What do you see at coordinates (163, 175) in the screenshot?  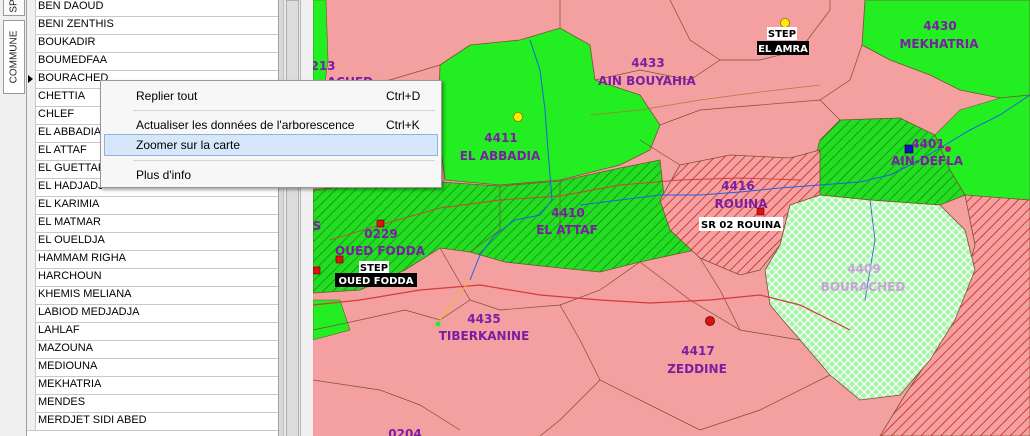 I see `menu-item-label: Plus d'info` at bounding box center [163, 175].